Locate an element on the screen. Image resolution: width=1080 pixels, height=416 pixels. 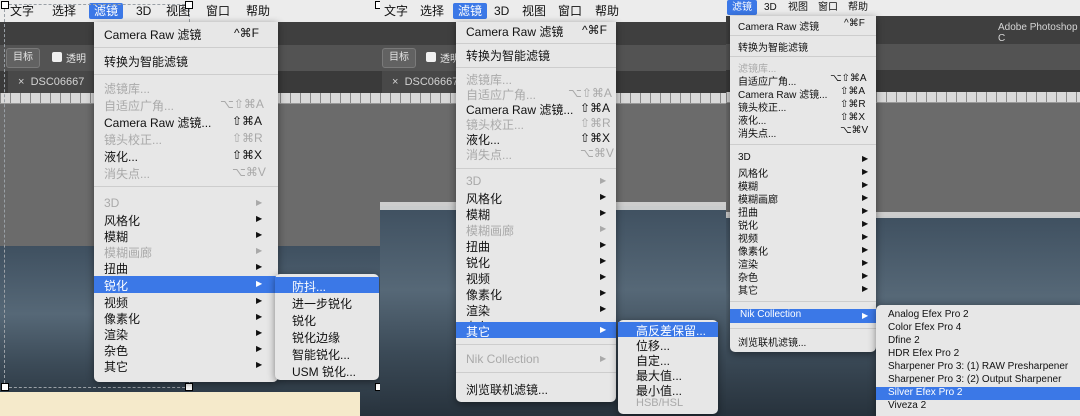
submenu-item-sharpen-more: 进一步锐化 is located at coordinates (327, 302).